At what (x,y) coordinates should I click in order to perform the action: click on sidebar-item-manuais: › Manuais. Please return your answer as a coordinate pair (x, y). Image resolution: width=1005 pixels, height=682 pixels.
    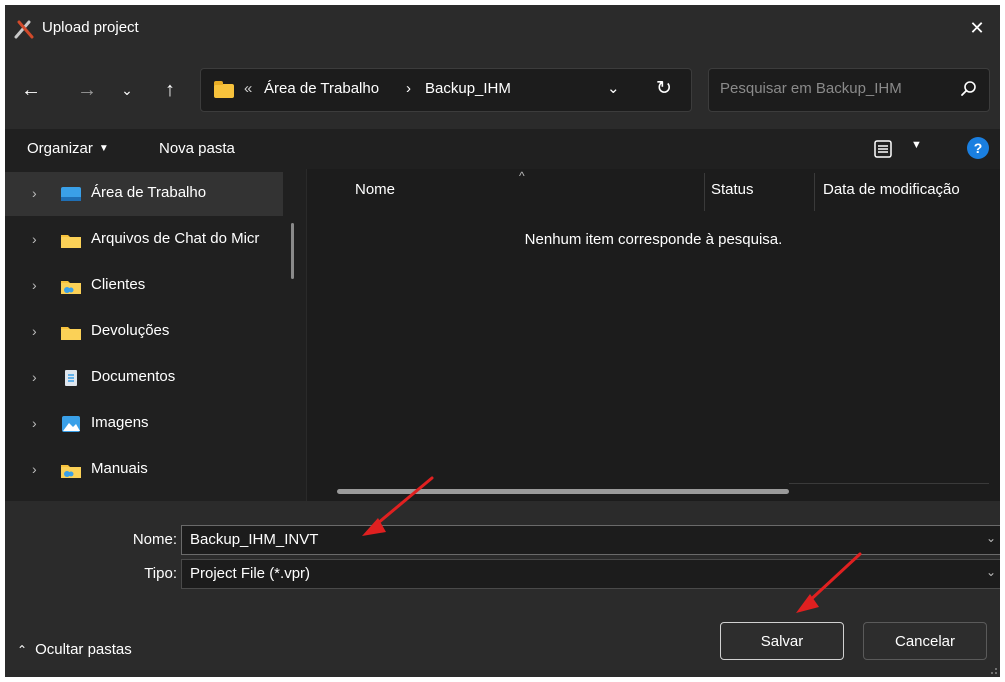
    Looking at the image, I should click on (144, 470).